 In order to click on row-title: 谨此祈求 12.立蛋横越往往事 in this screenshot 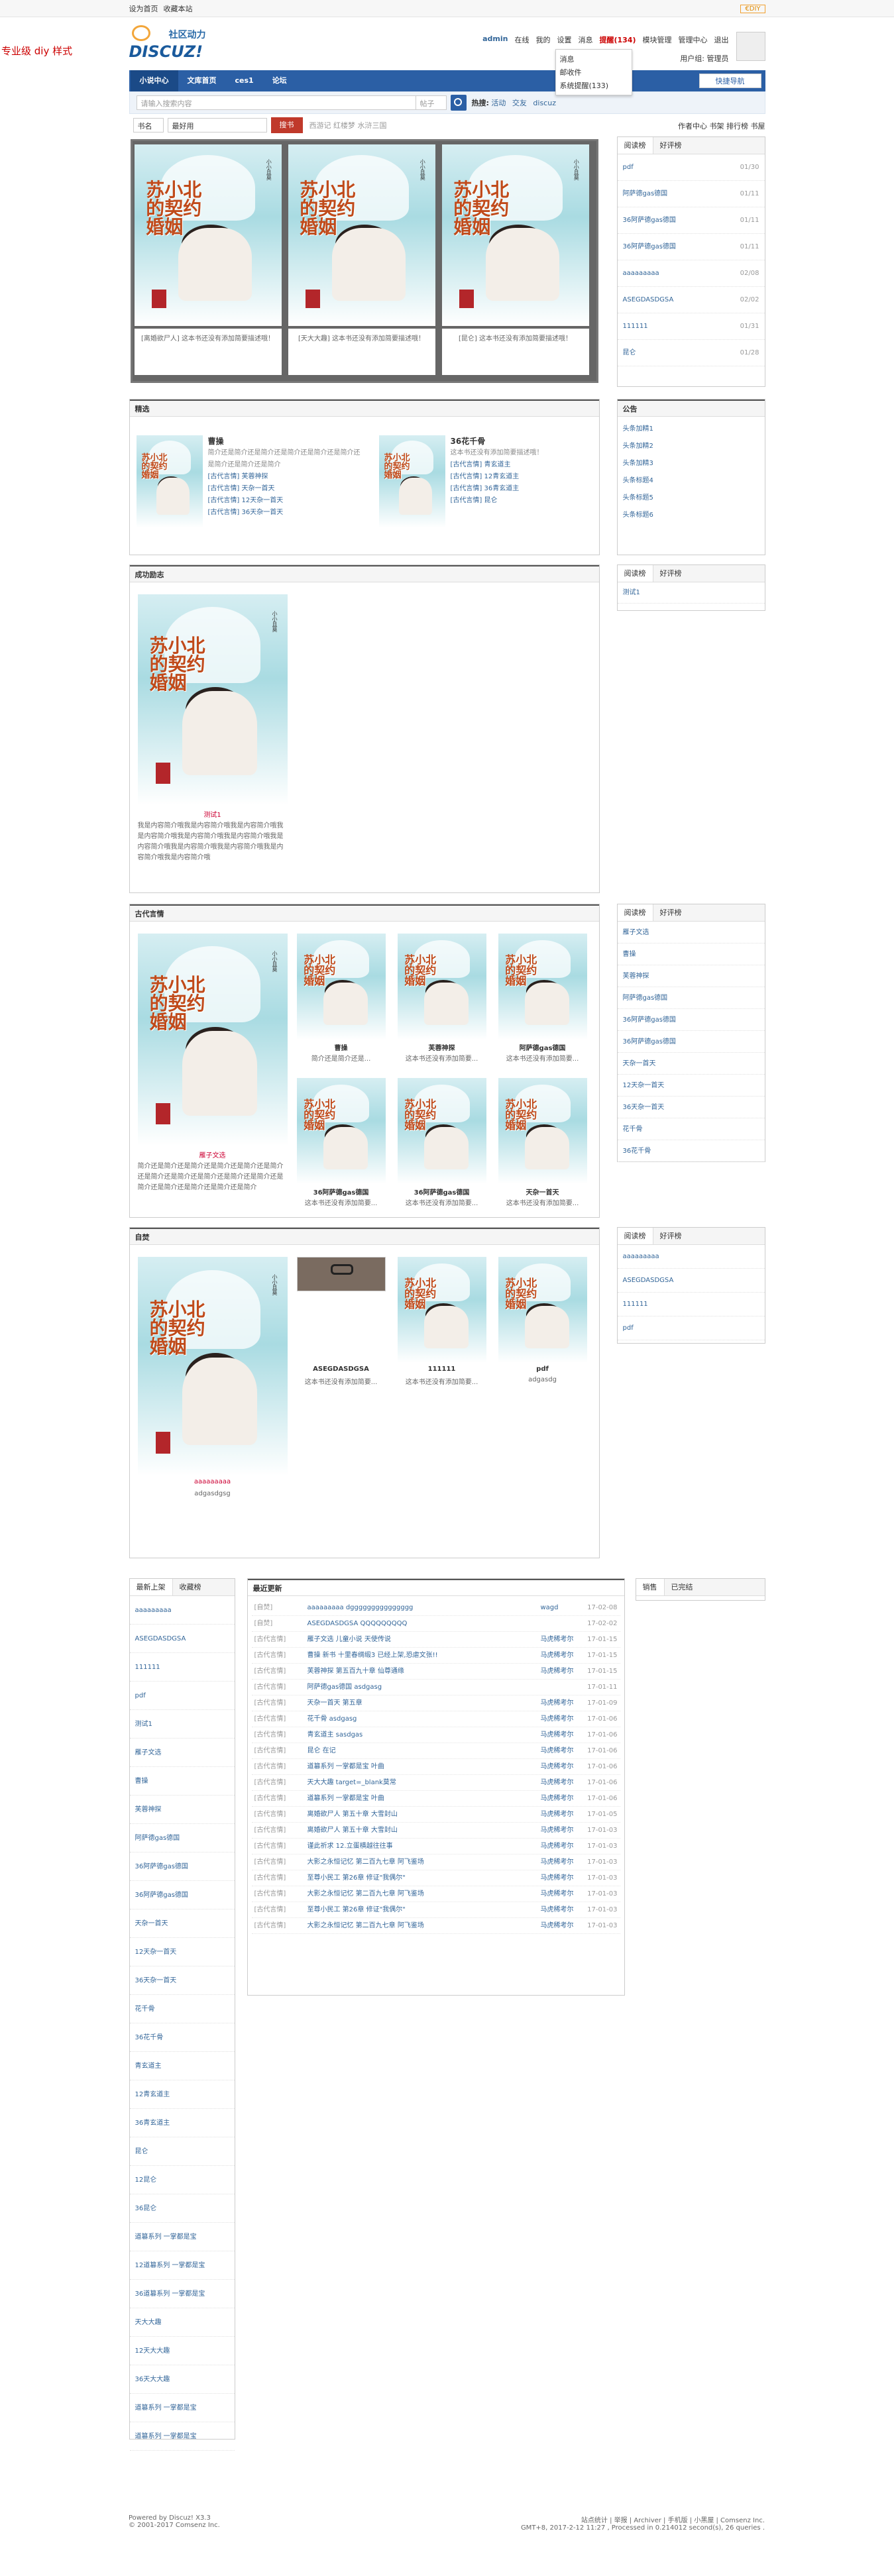, I will do `click(424, 1846)`.